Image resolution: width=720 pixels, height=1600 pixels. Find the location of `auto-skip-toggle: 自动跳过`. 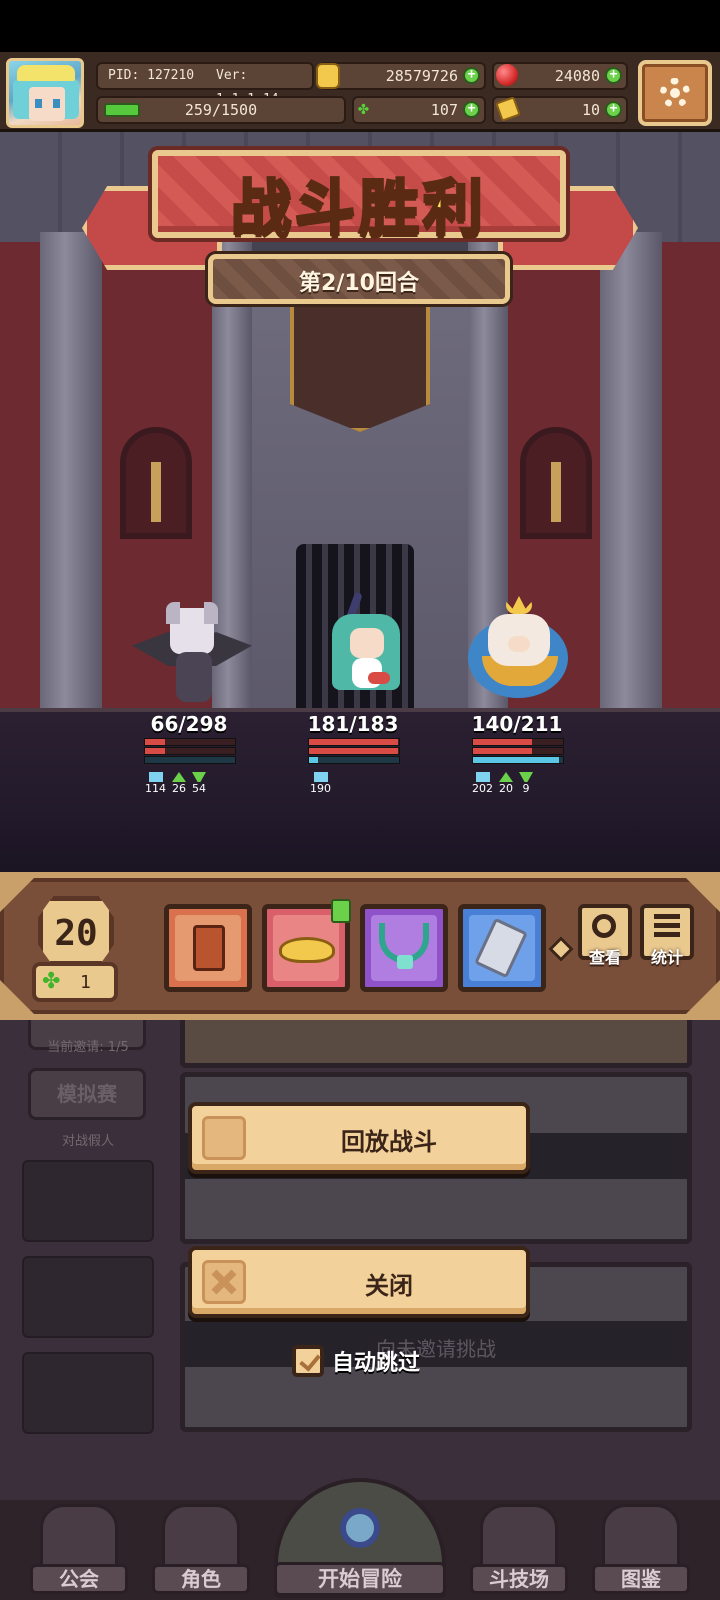

auto-skip-toggle: 自动跳过 is located at coordinates (356, 1361).